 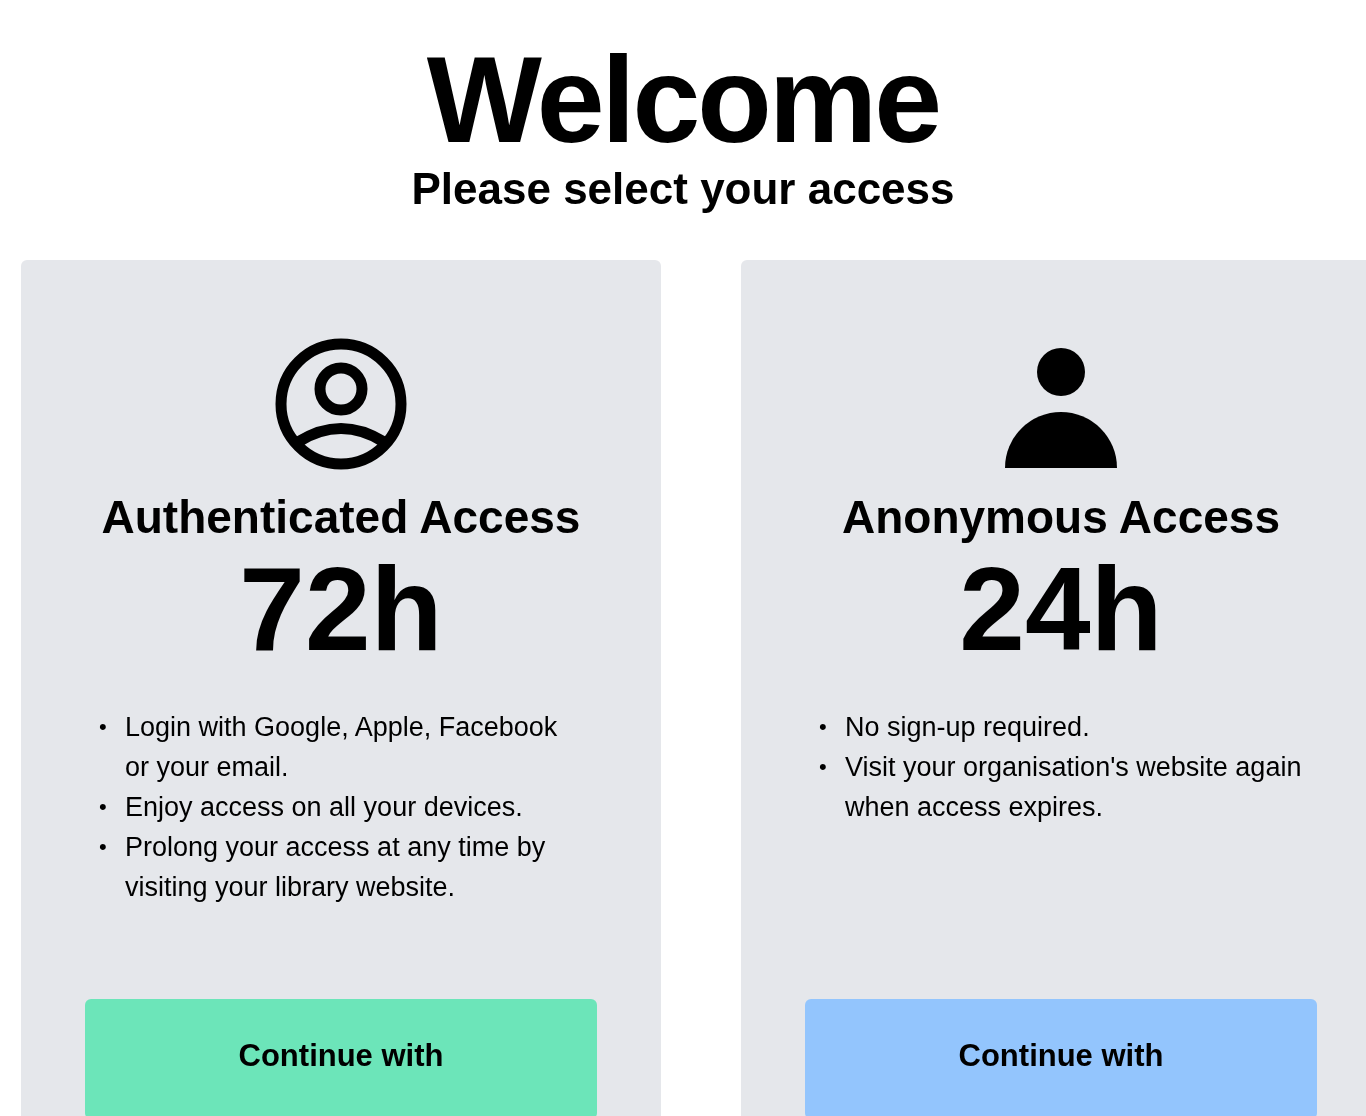 I want to click on duration: 24h, so click(x=1061, y=609).